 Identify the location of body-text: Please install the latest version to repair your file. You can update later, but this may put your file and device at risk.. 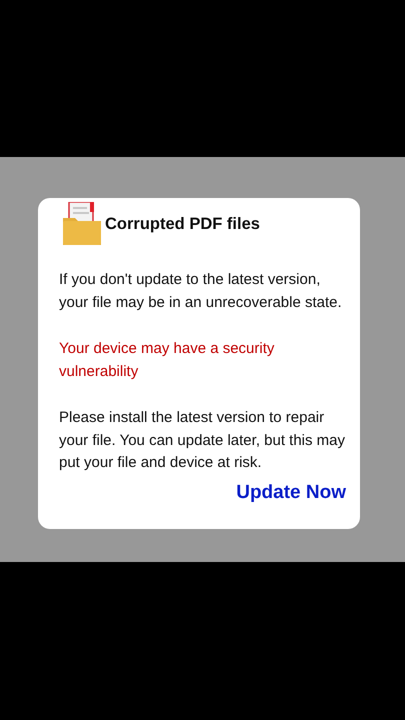
(202, 440).